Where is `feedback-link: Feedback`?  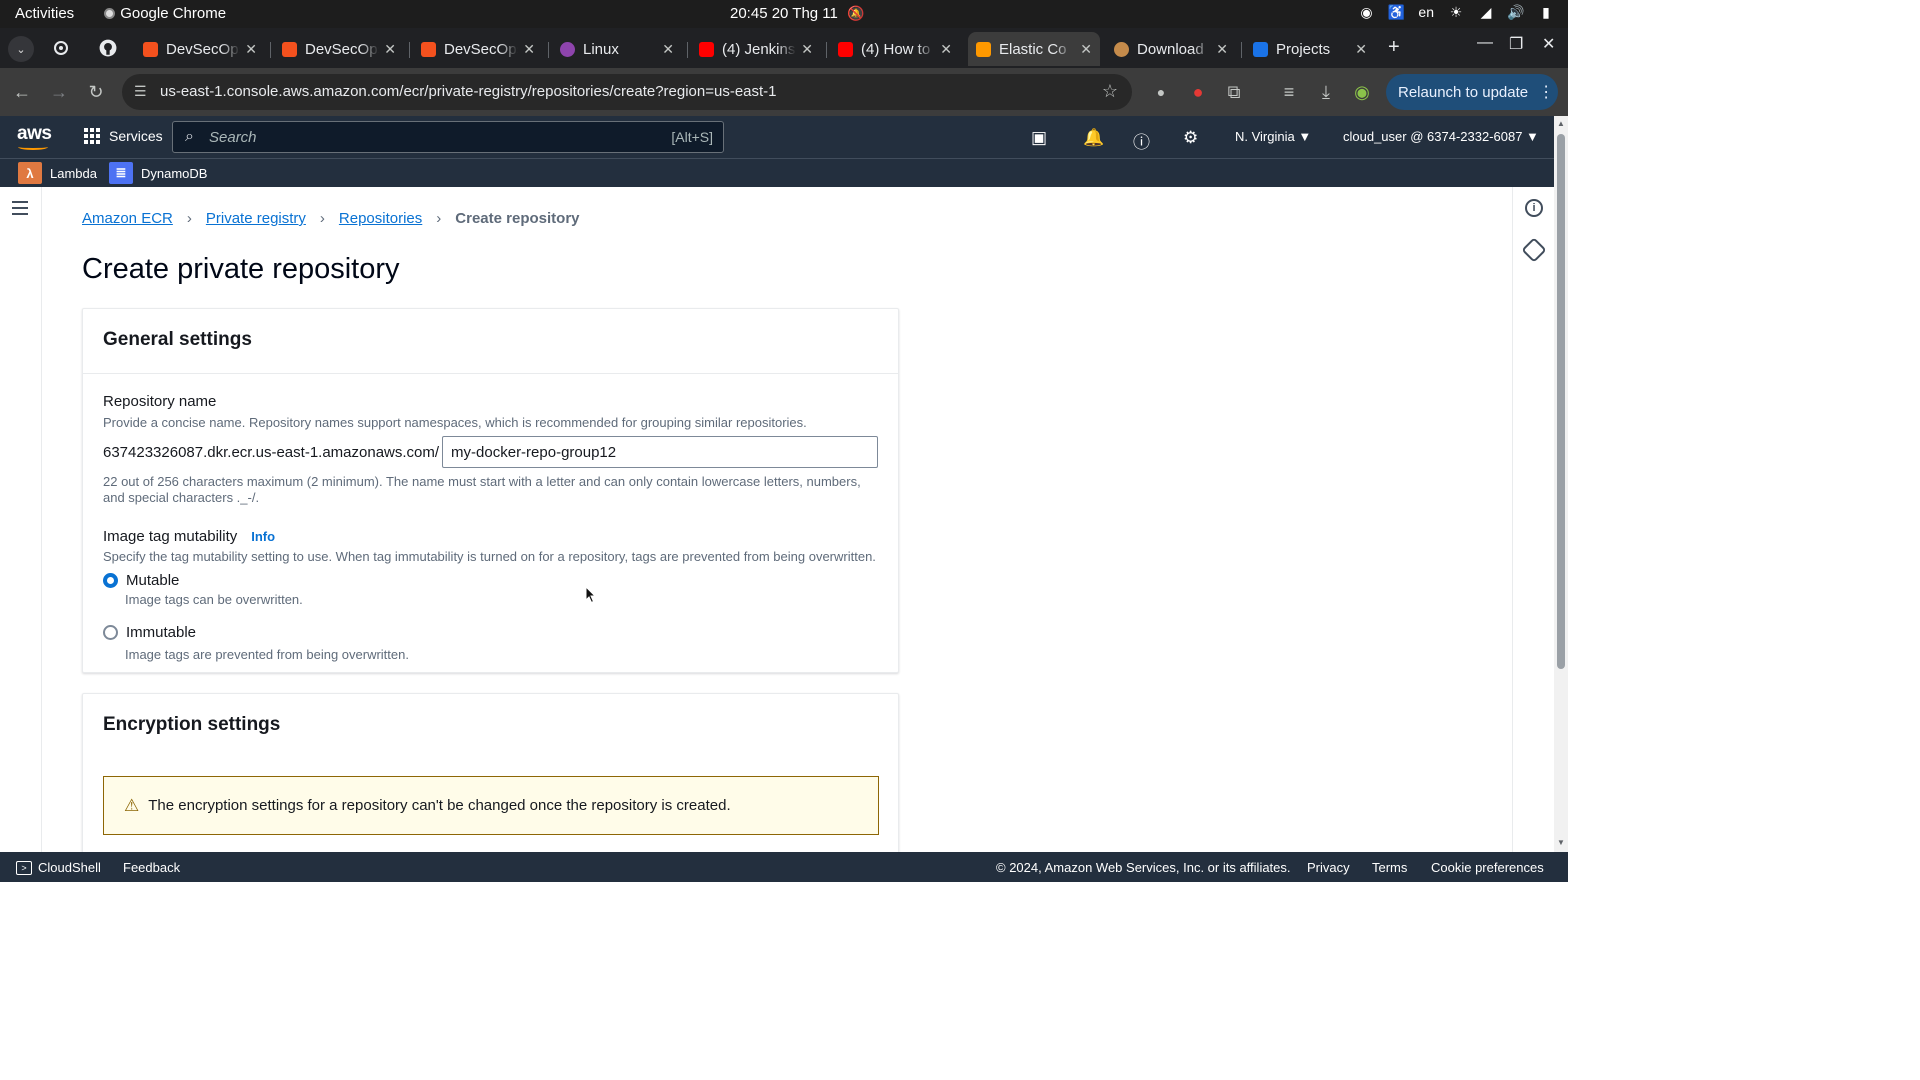 feedback-link: Feedback is located at coordinates (151, 867).